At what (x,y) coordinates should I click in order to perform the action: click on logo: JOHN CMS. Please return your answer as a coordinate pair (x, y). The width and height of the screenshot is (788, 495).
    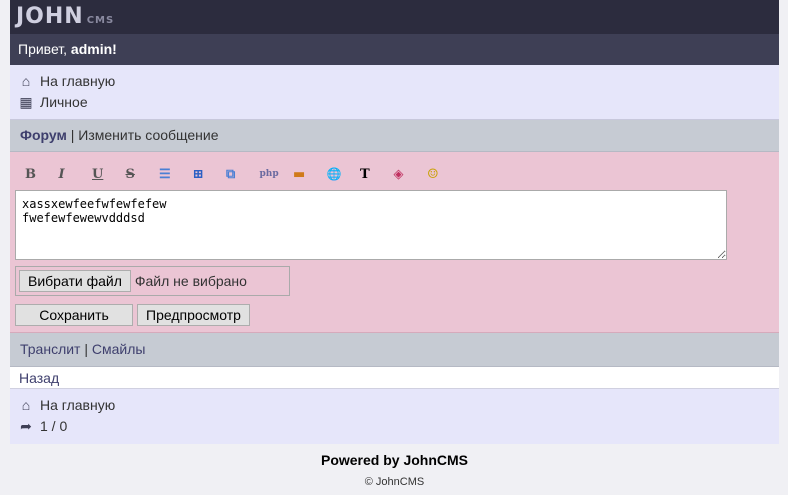
    Looking at the image, I should click on (65, 16).